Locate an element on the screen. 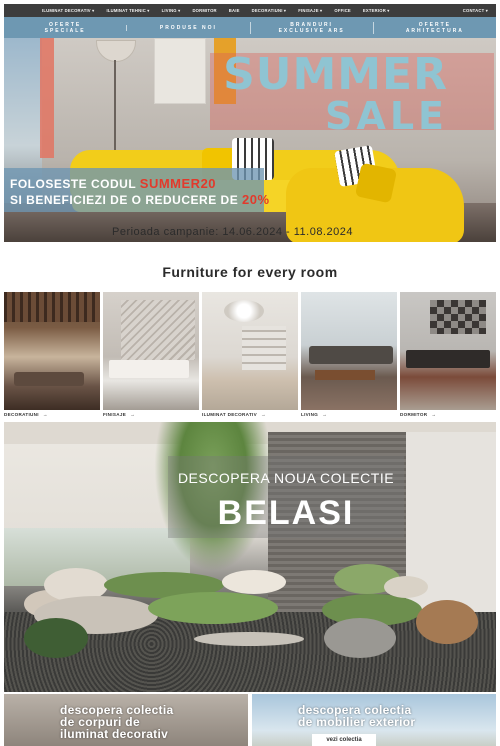  category-name: DECORATIUNI is located at coordinates (21, 414).